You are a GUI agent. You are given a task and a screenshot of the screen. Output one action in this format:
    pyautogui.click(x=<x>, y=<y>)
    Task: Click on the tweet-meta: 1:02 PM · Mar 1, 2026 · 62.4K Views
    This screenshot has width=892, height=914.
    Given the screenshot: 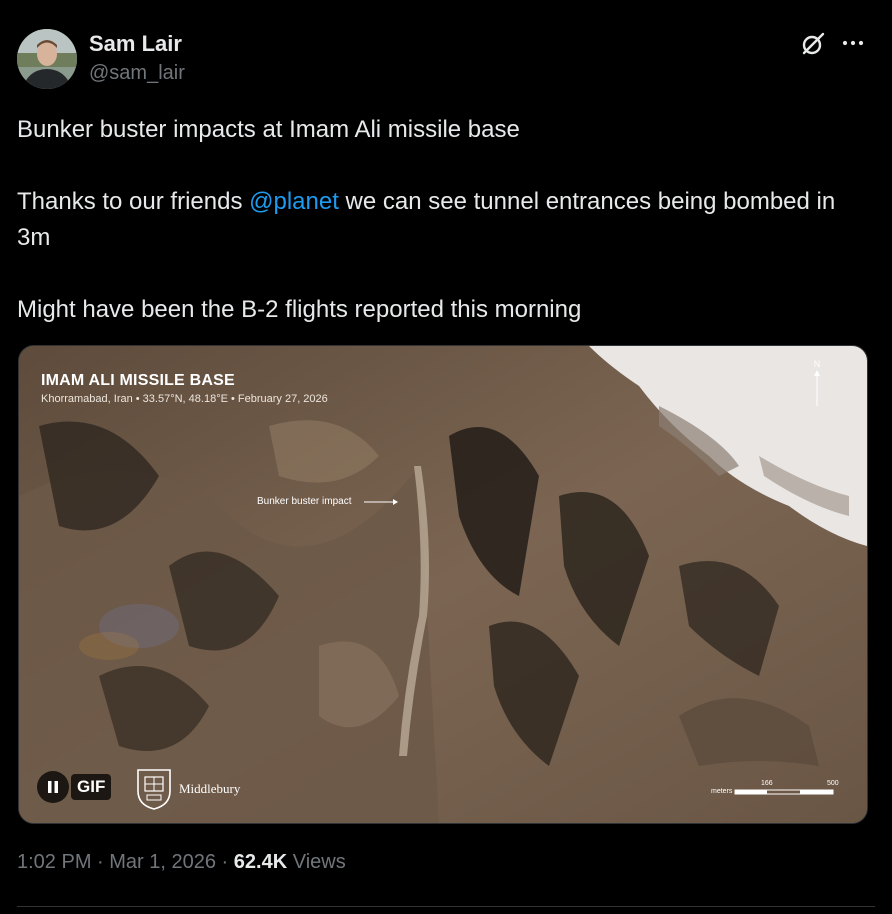 What is the action you would take?
    pyautogui.click(x=181, y=862)
    